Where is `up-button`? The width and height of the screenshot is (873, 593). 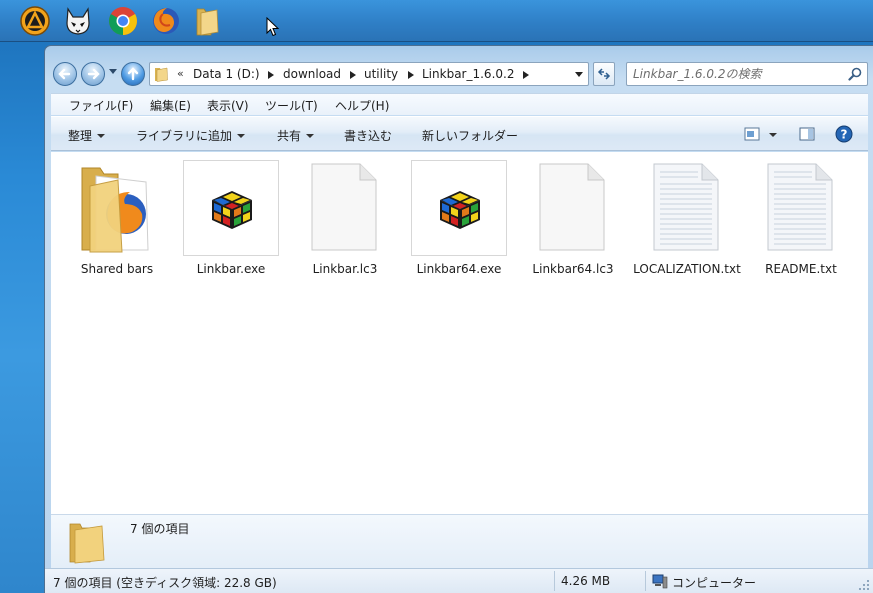
up-button is located at coordinates (133, 74).